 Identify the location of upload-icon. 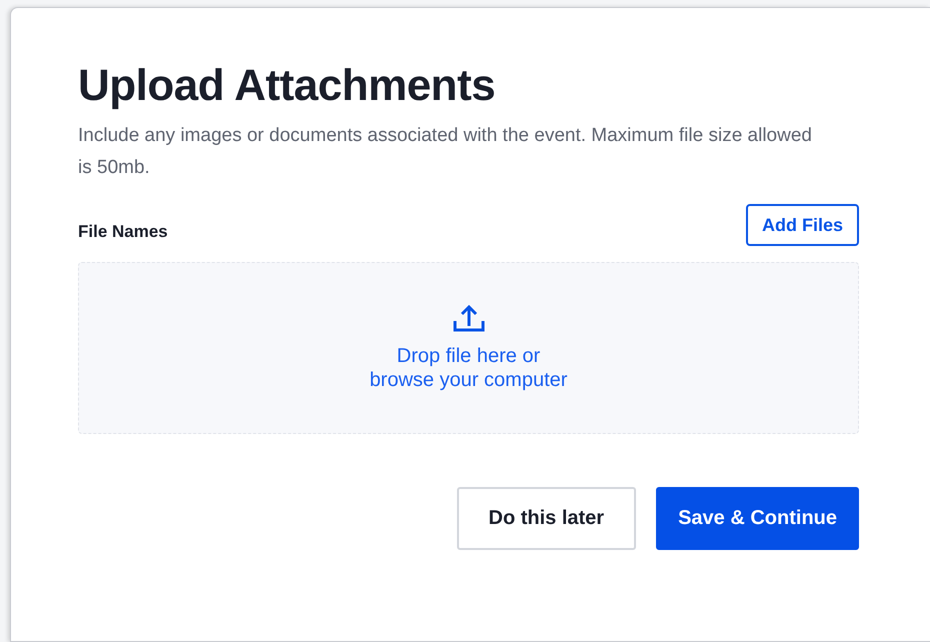
(469, 318).